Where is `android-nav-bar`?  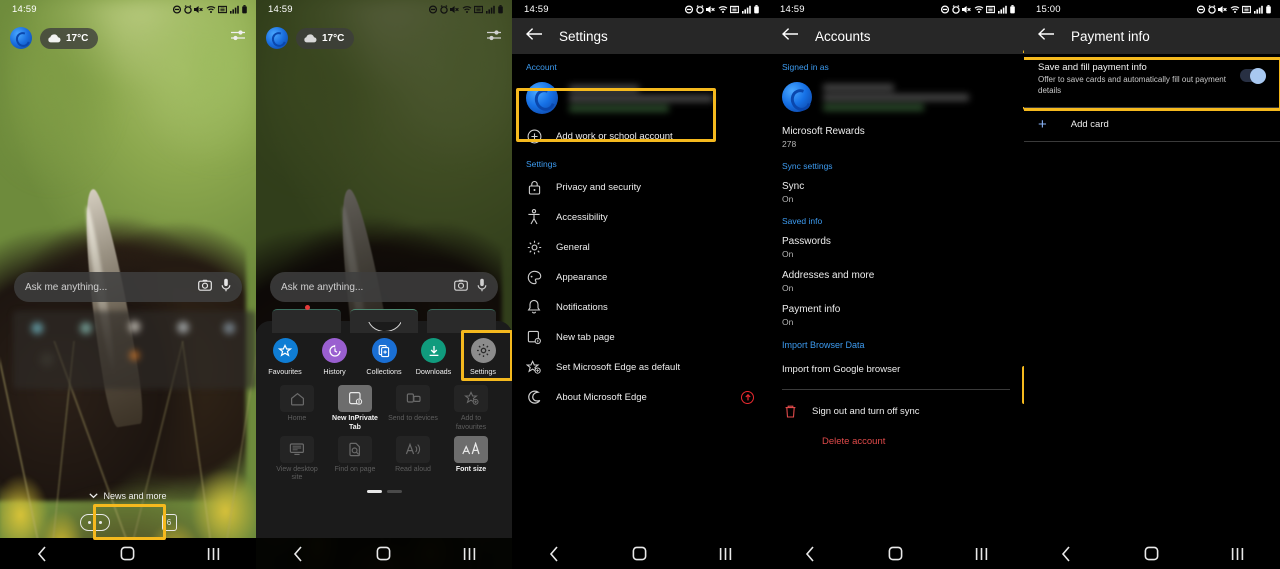
android-nav-bar is located at coordinates (384, 553).